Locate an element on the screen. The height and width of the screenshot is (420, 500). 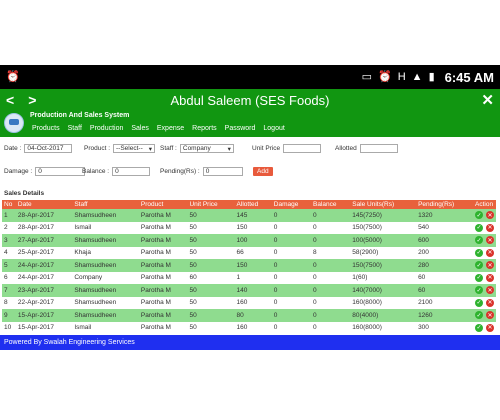
unit-price-field is located at coordinates (302, 148).